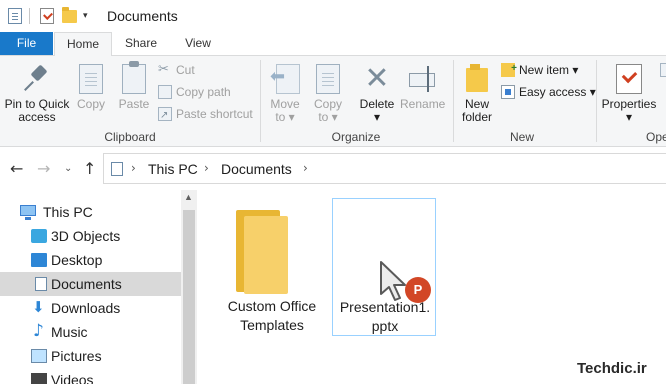  Describe the element at coordinates (68, 212) in the screenshot. I see `tree-label: This PC` at that location.